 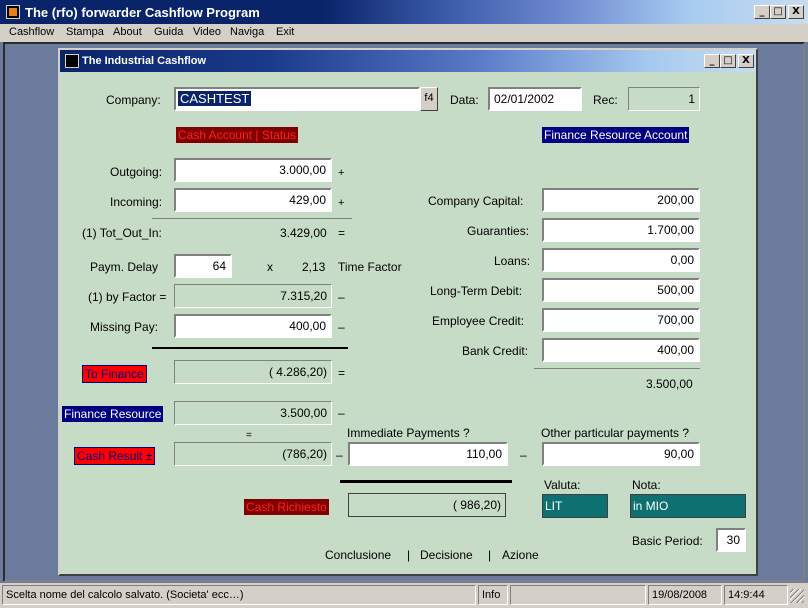 What do you see at coordinates (731, 540) in the screenshot?
I see `basic-period-field: 30` at bounding box center [731, 540].